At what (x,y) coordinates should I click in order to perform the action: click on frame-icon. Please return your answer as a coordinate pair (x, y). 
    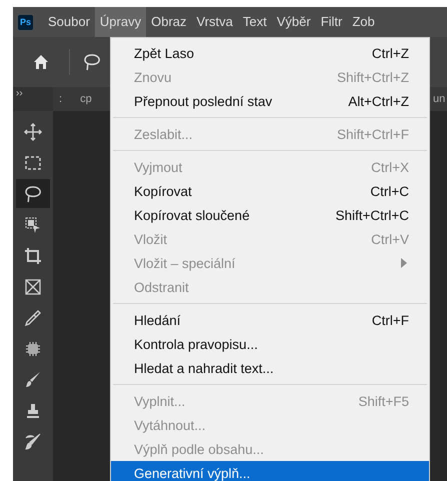
    Looking at the image, I should click on (33, 286).